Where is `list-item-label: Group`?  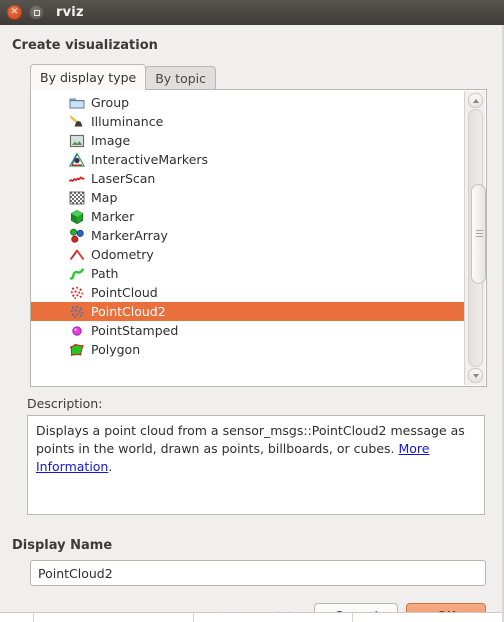 list-item-label: Group is located at coordinates (110, 102).